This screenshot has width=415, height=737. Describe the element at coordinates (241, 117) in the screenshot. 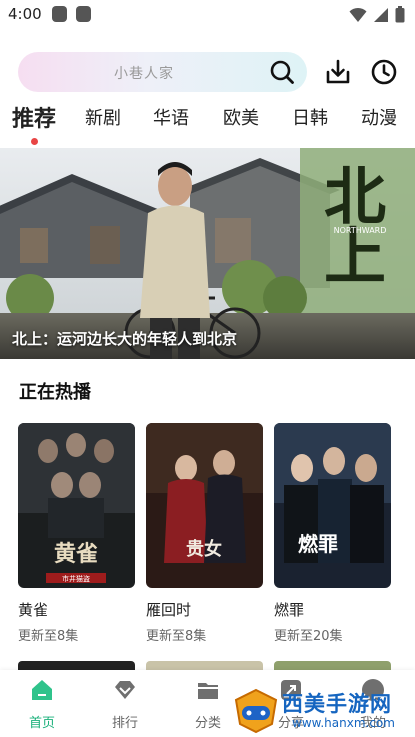

I see `tab-western: 欧美` at that location.